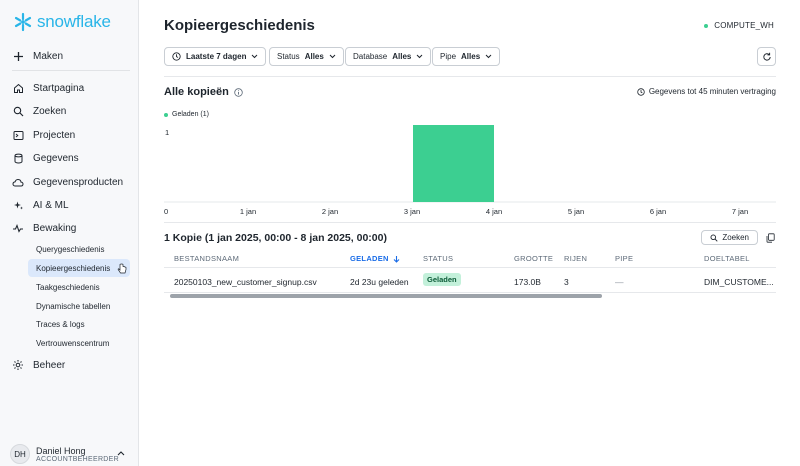 This screenshot has height=466, width=800. Describe the element at coordinates (706, 25) in the screenshot. I see `status-dot-icon` at that location.